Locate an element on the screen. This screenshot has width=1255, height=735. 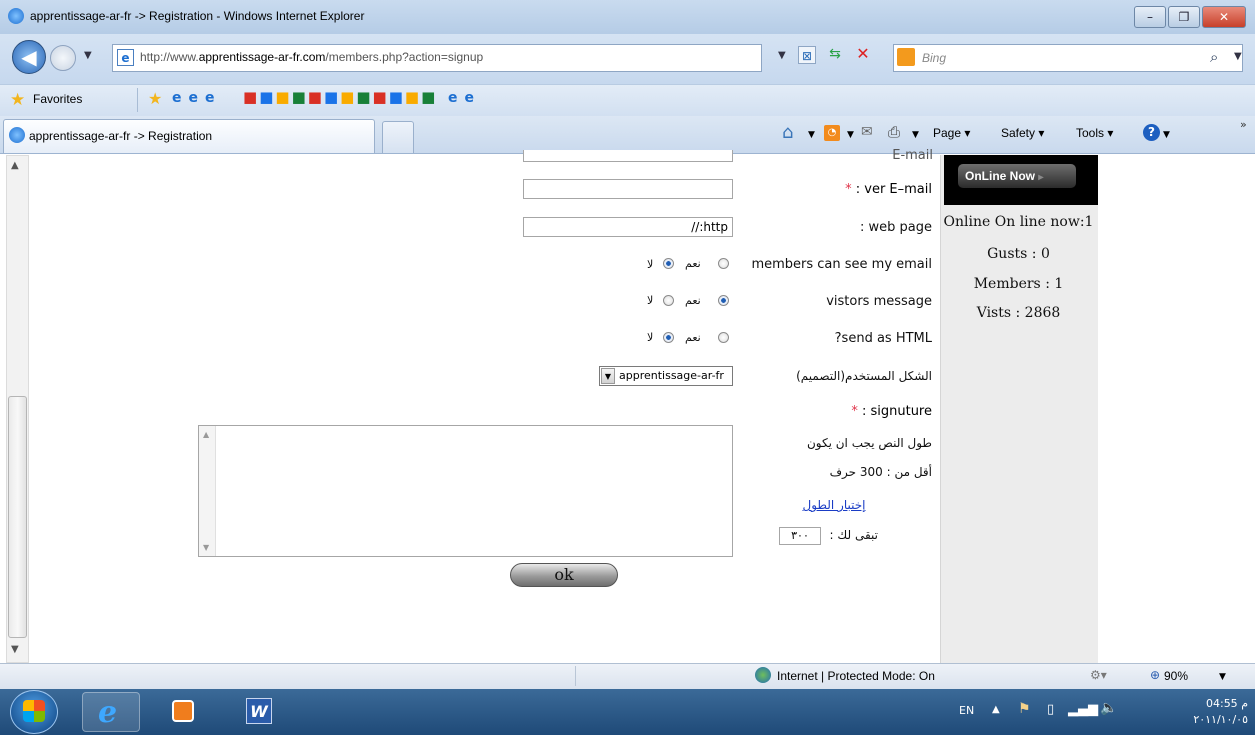
verify-email-label-group: * : ver E–mail is located at coordinates (846, 189).